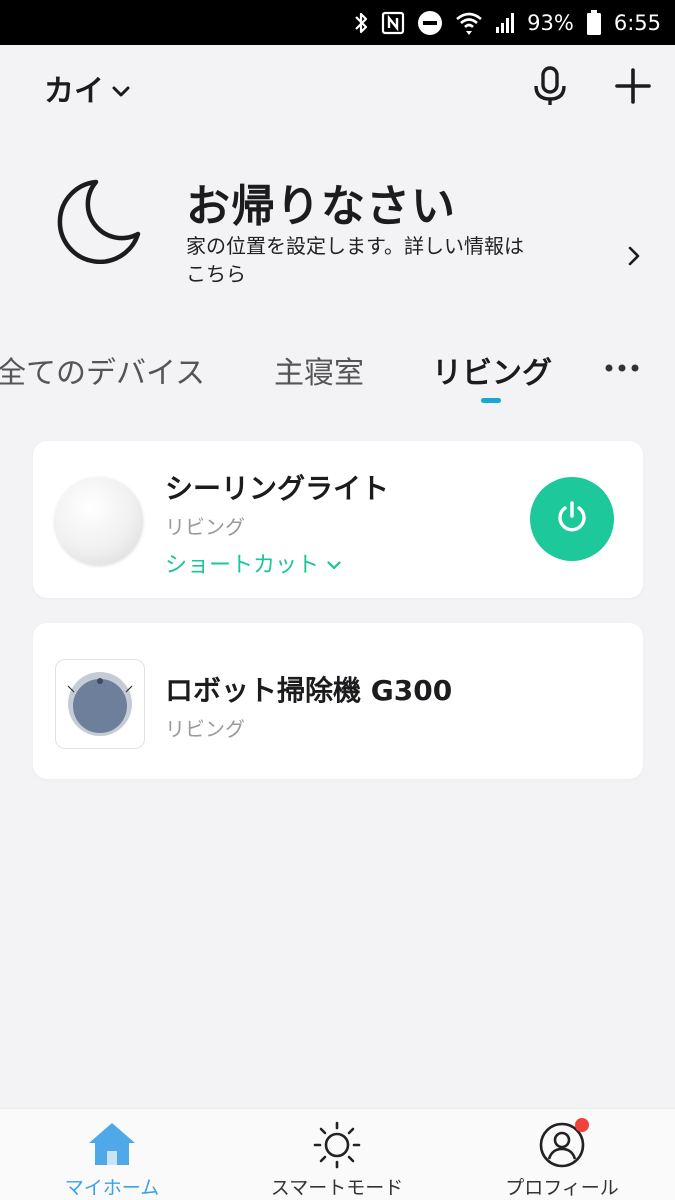 The height and width of the screenshot is (1200, 675). Describe the element at coordinates (338, 519) in the screenshot. I see `device-card-ceiling-light: シーリングライト リビング ショートカット` at that location.